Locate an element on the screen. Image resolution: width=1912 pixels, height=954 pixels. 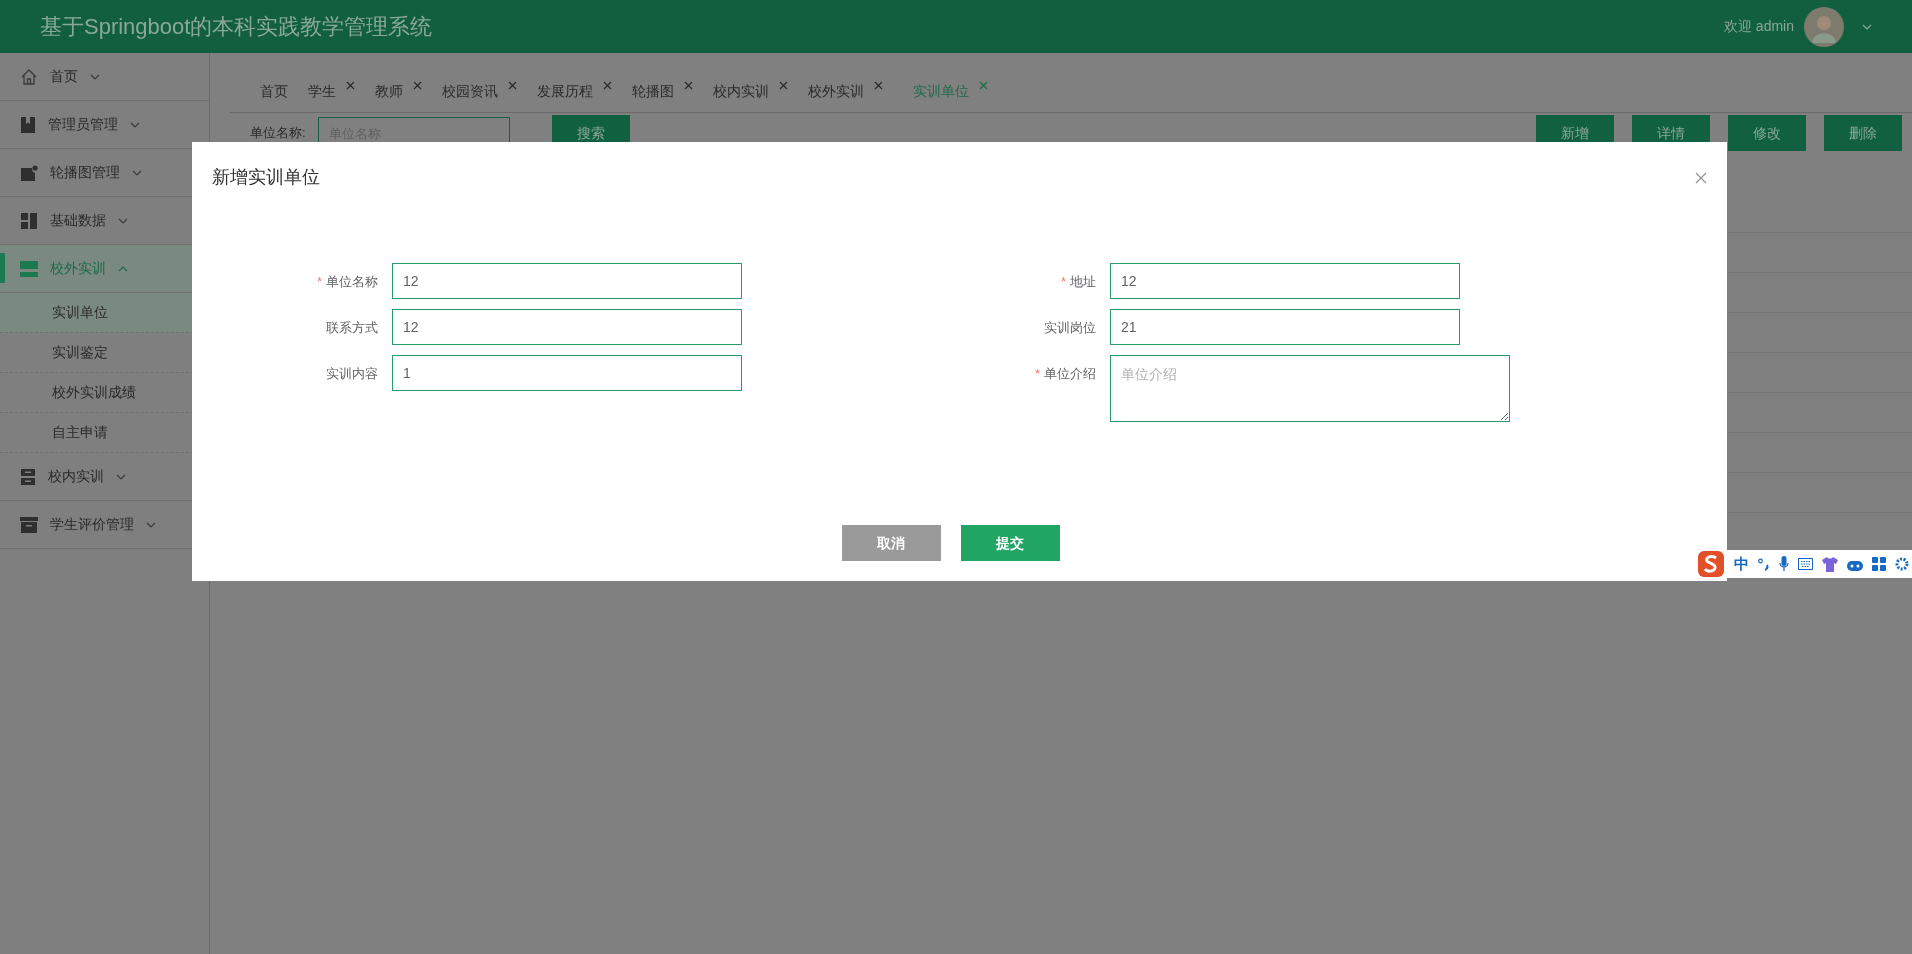
tab: 校内实训 is located at coordinates (750, 91).